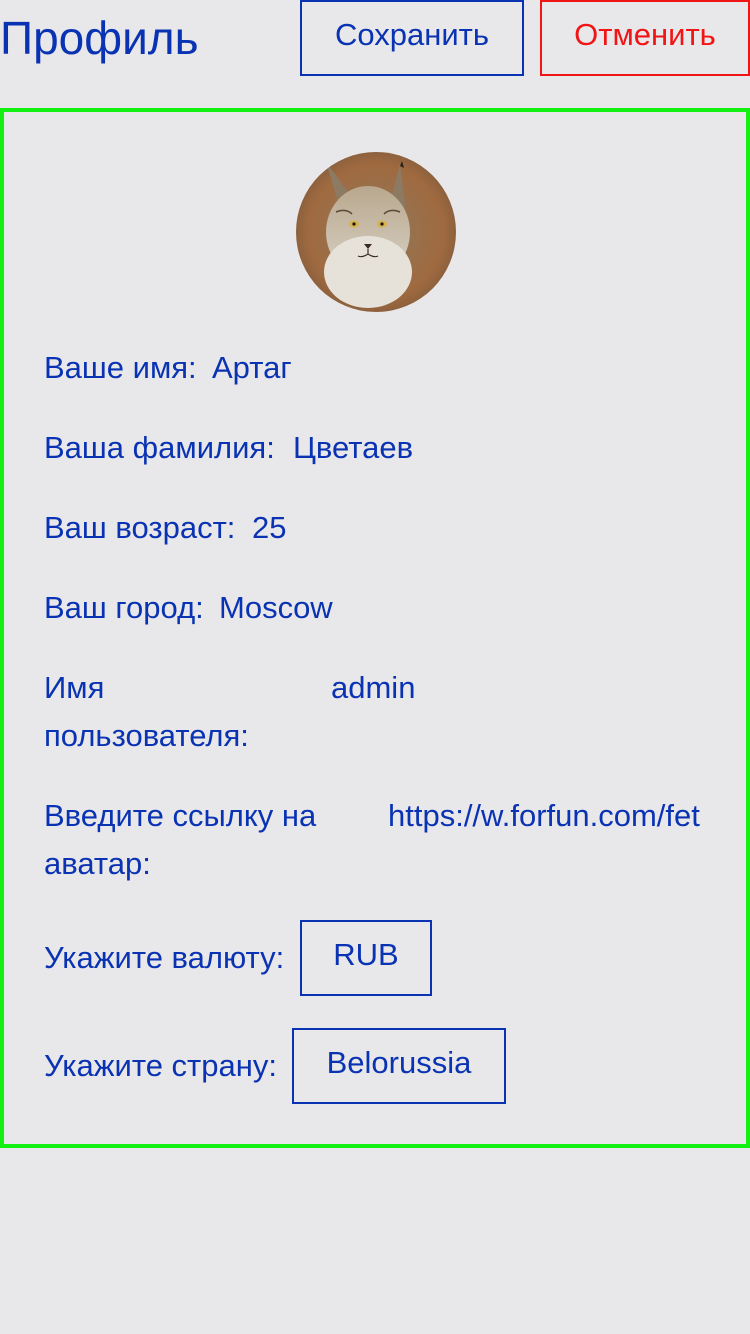 Image resolution: width=750 pixels, height=1334 pixels. Describe the element at coordinates (353, 448) in the screenshot. I see `surname-input: Цветаев` at that location.